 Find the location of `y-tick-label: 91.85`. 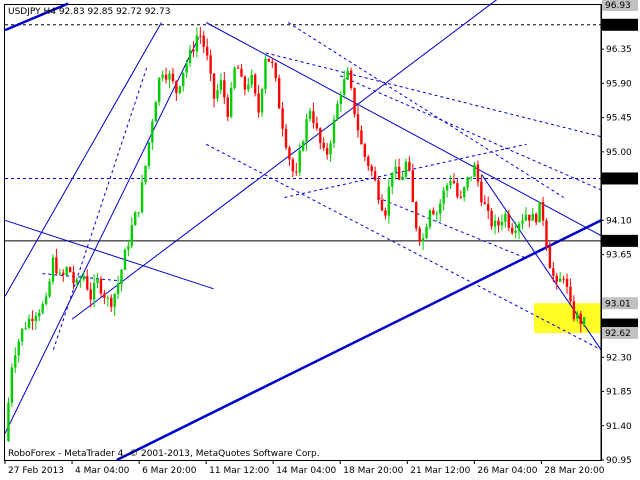

y-tick-label: 91.85 is located at coordinates (619, 393).